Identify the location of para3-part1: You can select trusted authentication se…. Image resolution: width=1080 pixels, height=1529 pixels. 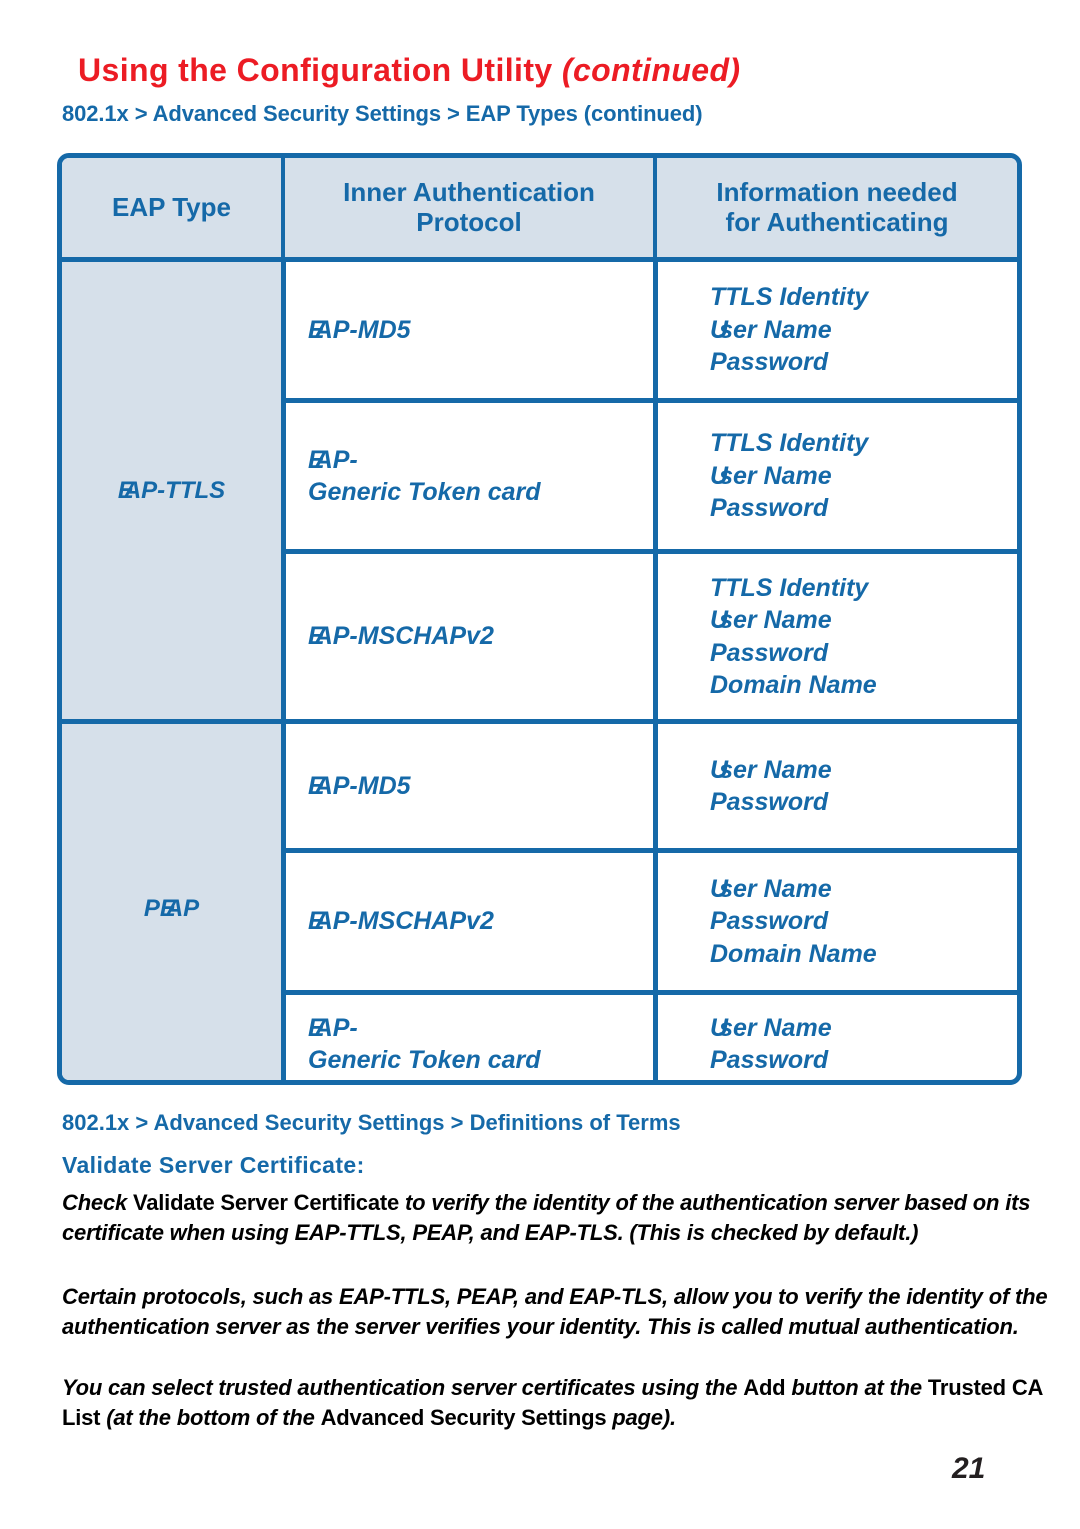
(403, 1387).